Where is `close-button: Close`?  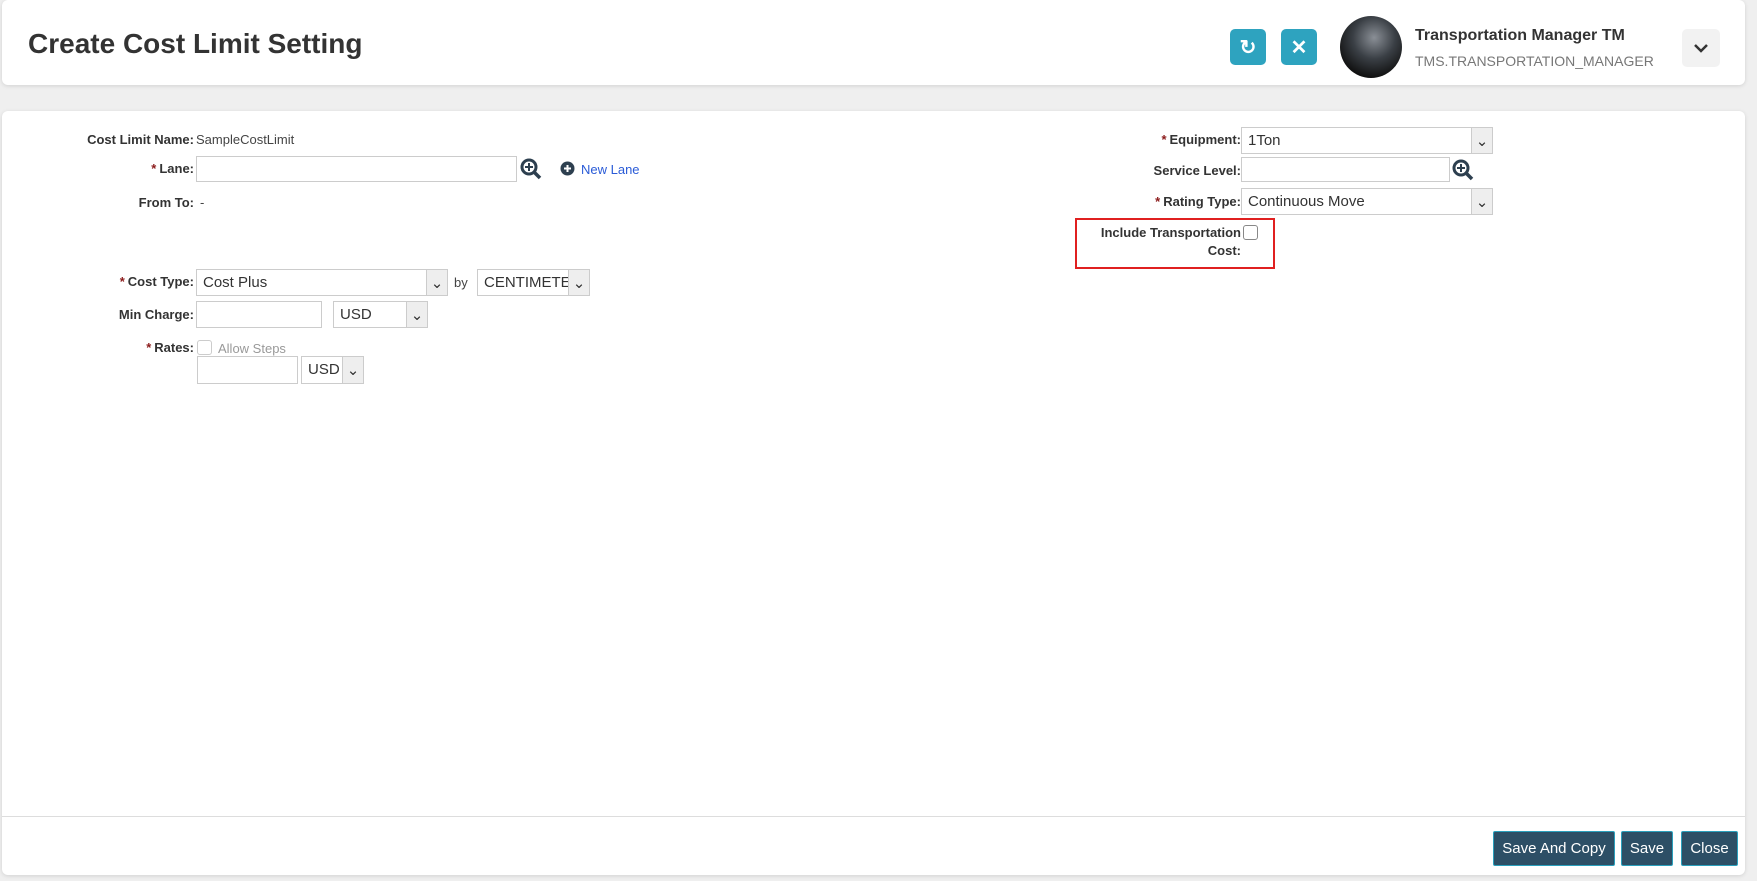 close-button: Close is located at coordinates (1709, 848).